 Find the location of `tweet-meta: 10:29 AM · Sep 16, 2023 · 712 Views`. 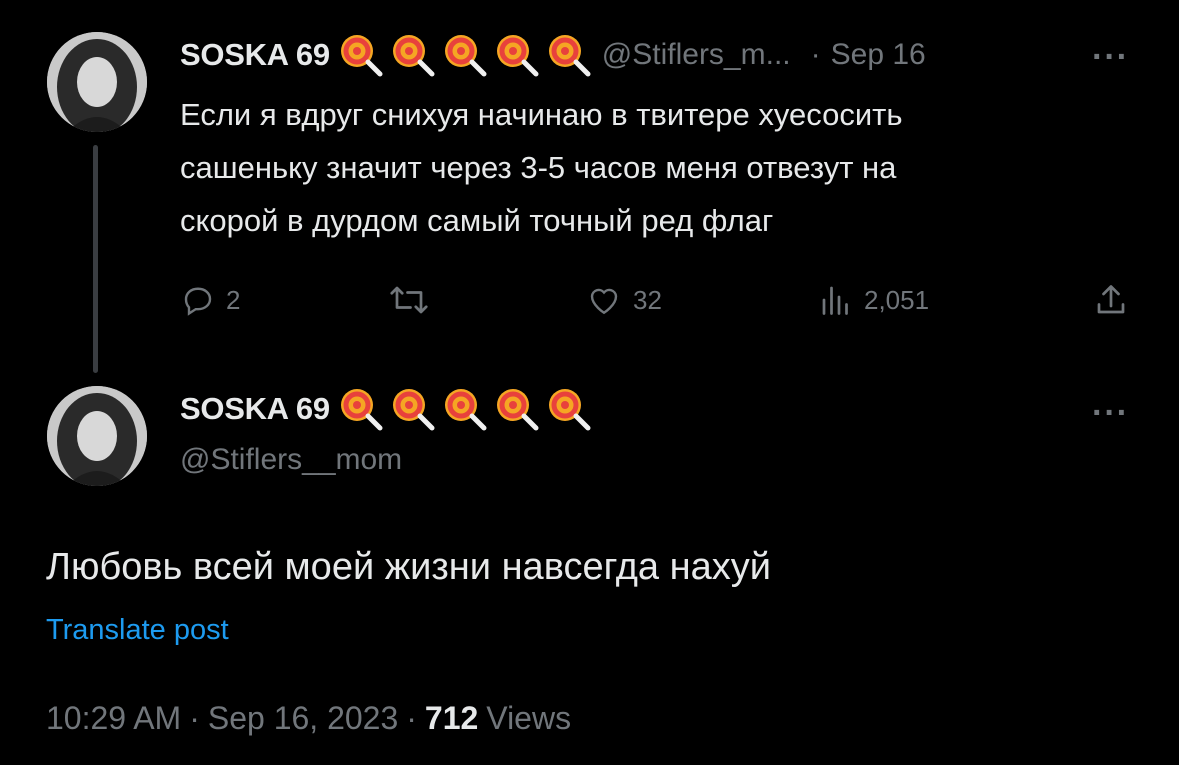

tweet-meta: 10:29 AM · Sep 16, 2023 · 712 Views is located at coordinates (308, 718).